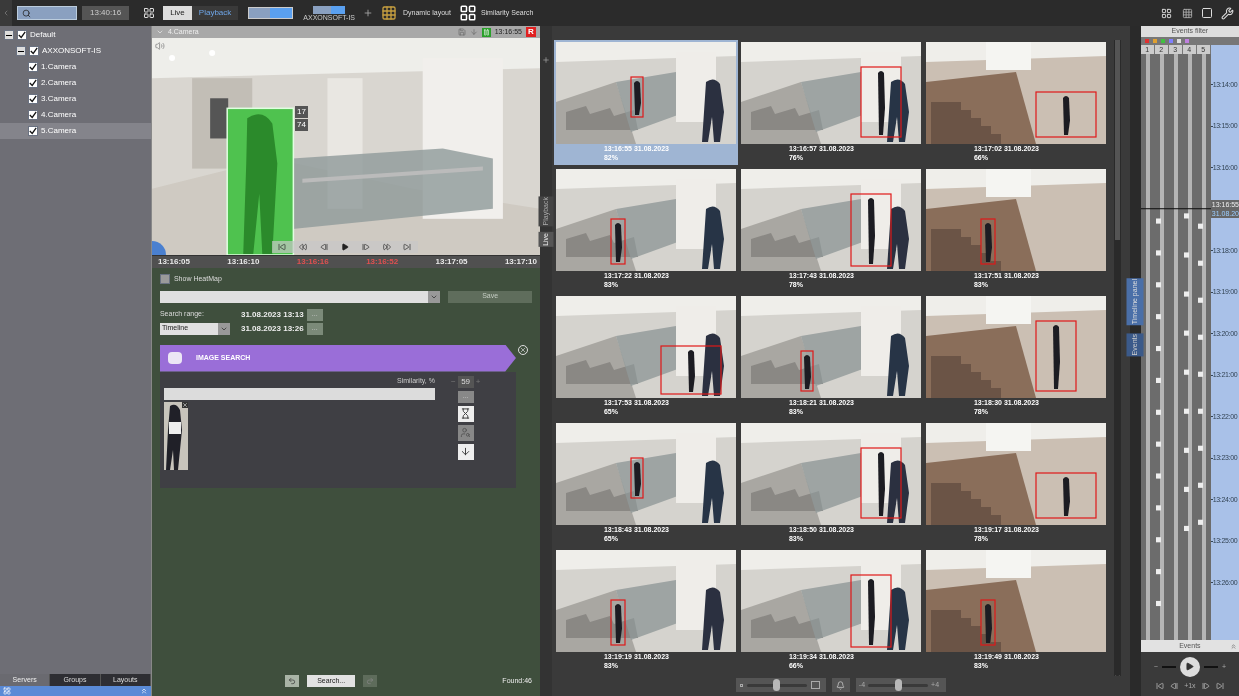  What do you see at coordinates (75, 51) in the screenshot?
I see `tree-item: AXXONSOFT-IS` at bounding box center [75, 51].